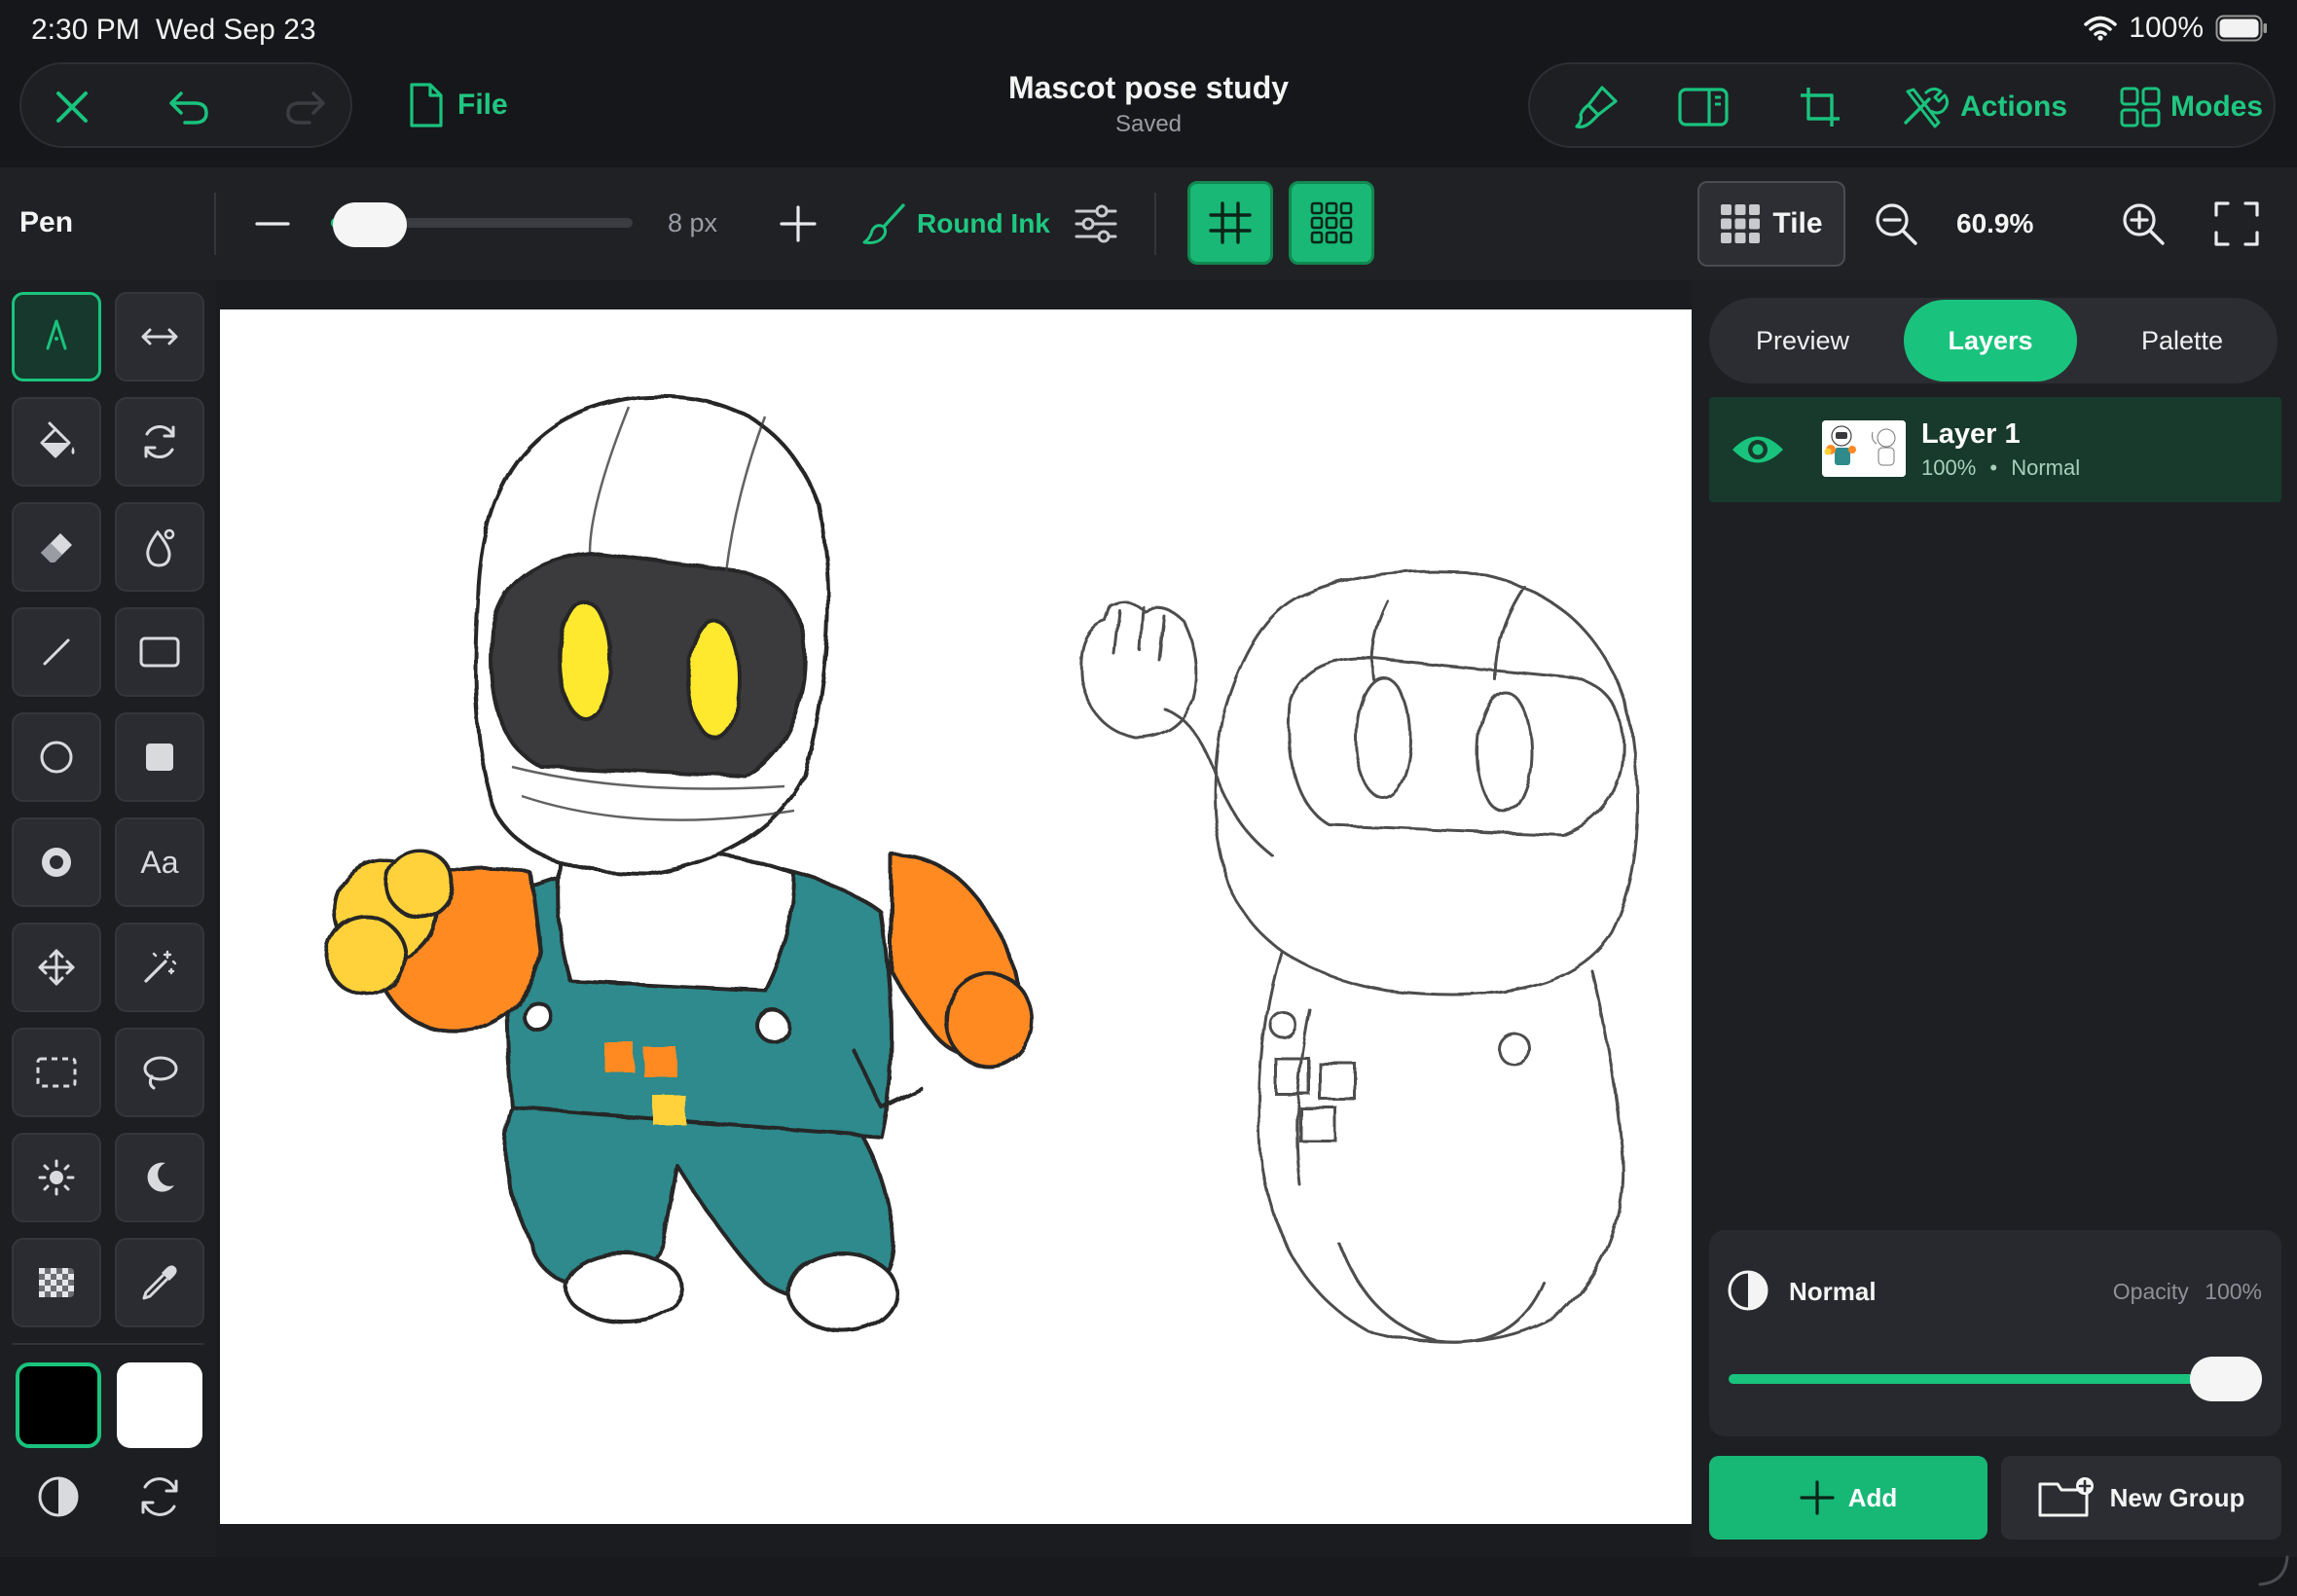 This screenshot has width=2297, height=1596. Describe the element at coordinates (370, 224) in the screenshot. I see `brush-size-knob` at that location.